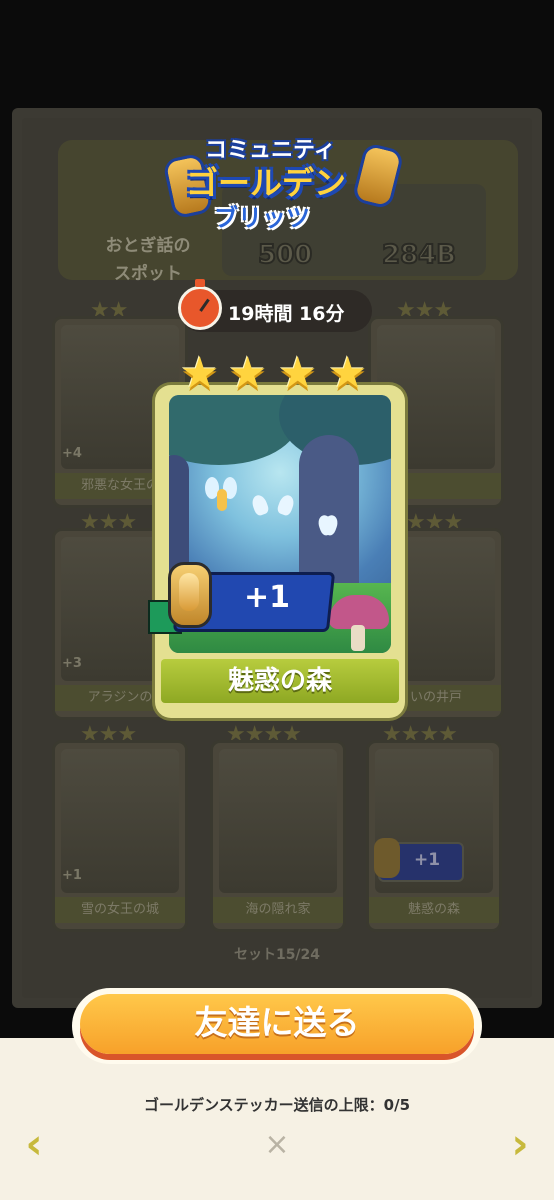 The image size is (554, 1200). What do you see at coordinates (280, 551) in the screenshot?
I see `featured-sticker-card: 魅惑の森` at bounding box center [280, 551].